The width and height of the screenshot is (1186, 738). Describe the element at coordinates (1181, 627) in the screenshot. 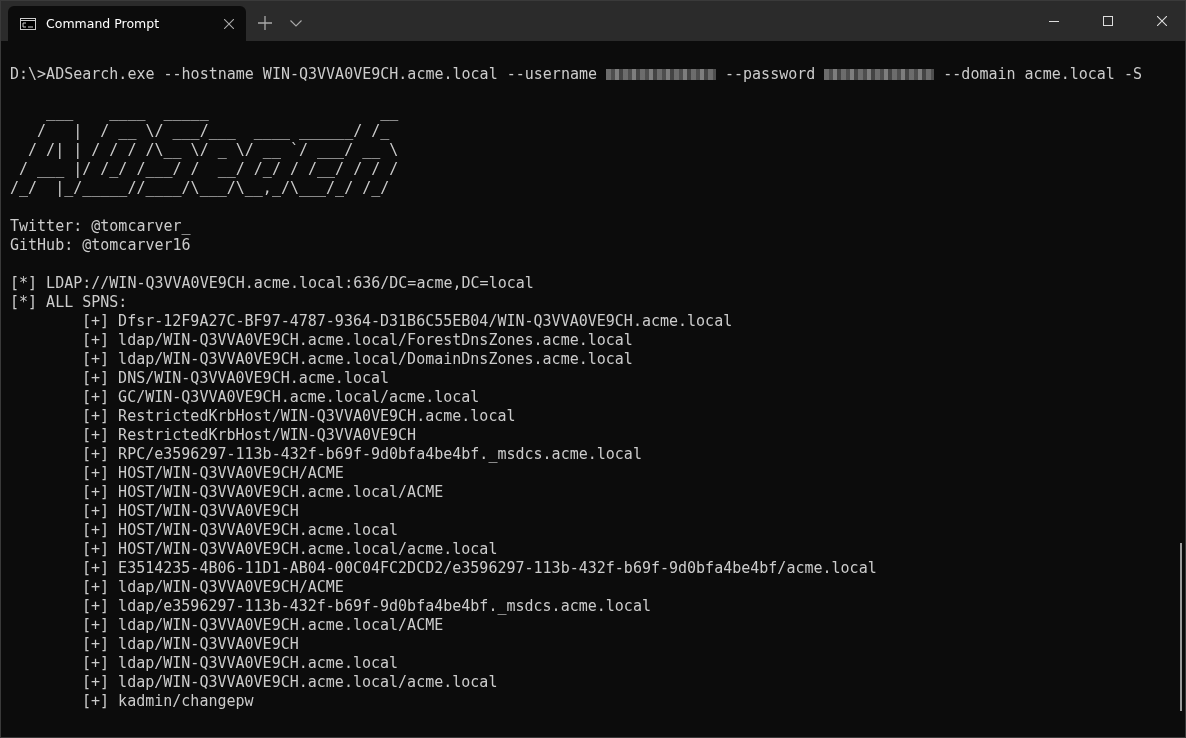

I see `scrollbar-thumb` at that location.